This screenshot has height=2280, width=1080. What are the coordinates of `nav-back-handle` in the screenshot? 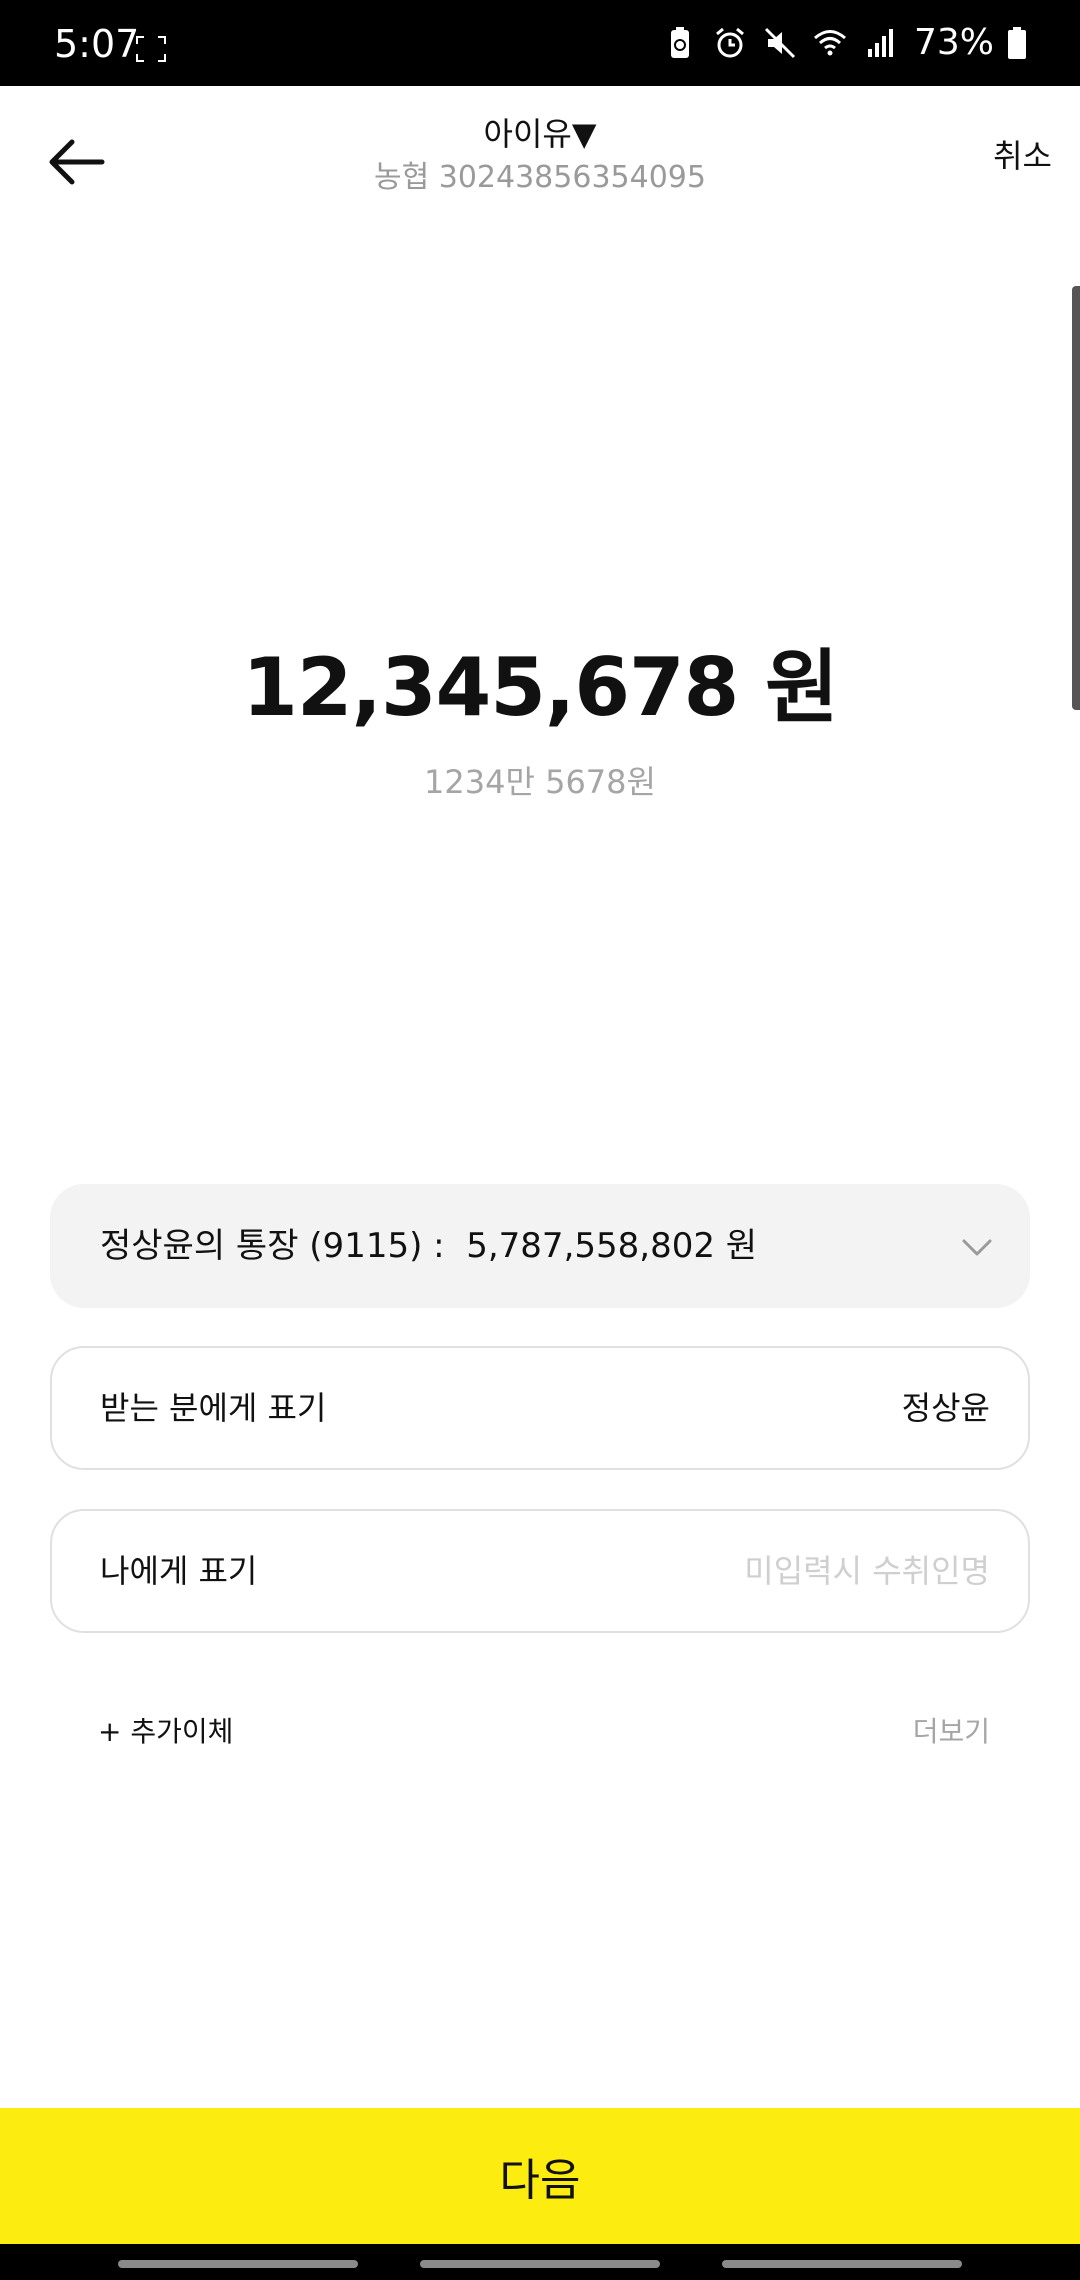 It's located at (842, 2264).